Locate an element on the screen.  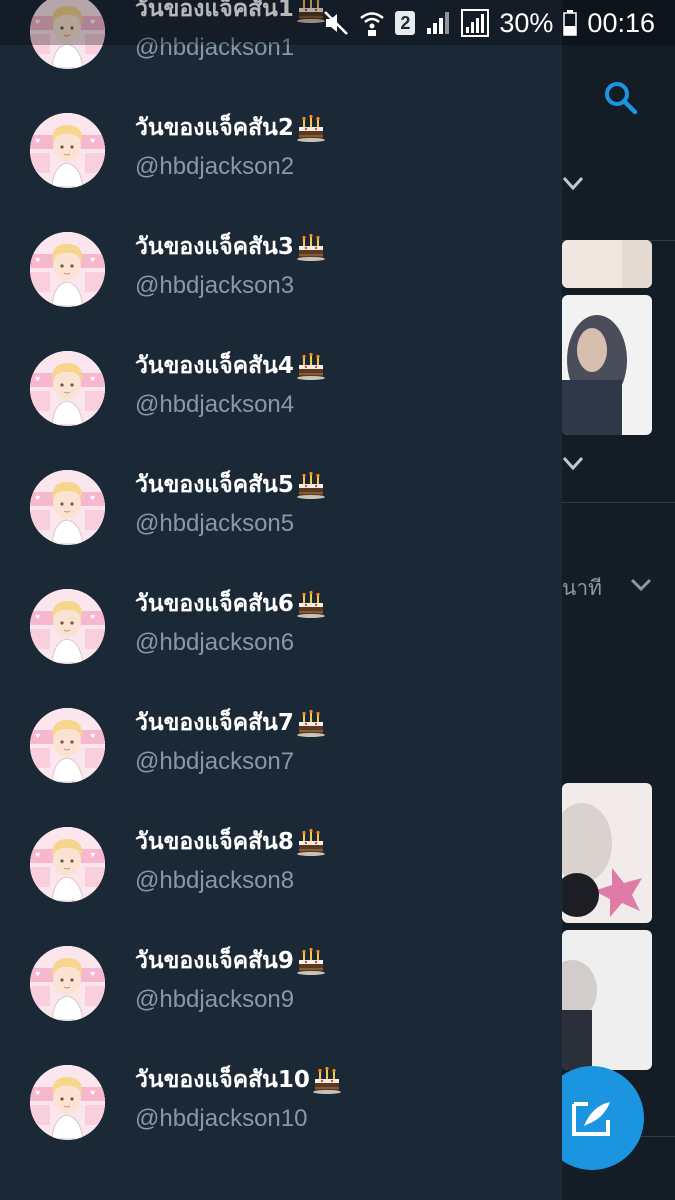
account-handle: @hbdjackson7 is located at coordinates (215, 761).